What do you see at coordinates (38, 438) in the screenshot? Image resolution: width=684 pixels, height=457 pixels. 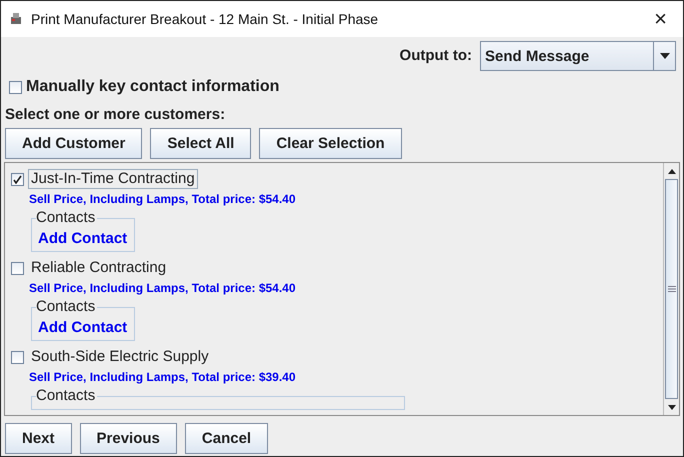 I see `dialog-button: Next` at bounding box center [38, 438].